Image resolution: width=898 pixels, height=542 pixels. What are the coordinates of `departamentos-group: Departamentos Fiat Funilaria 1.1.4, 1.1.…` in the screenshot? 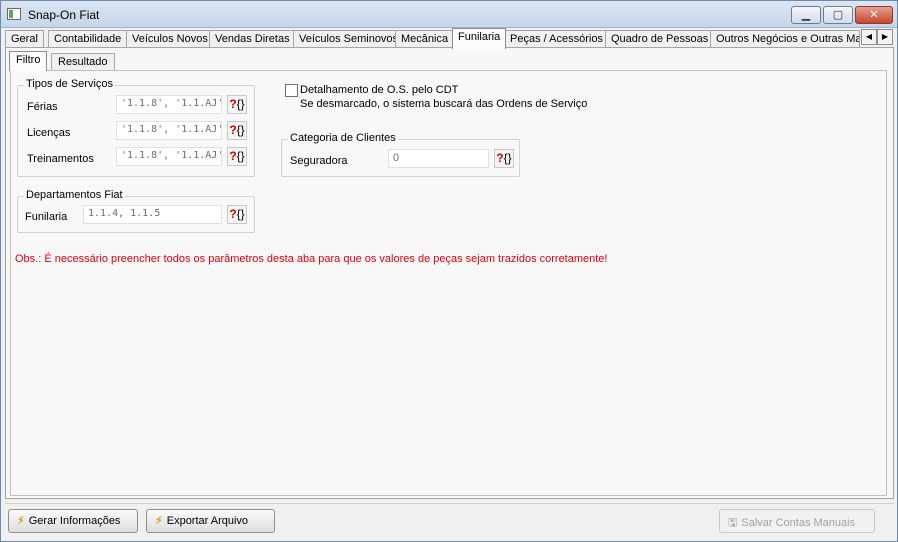 It's located at (136, 211).